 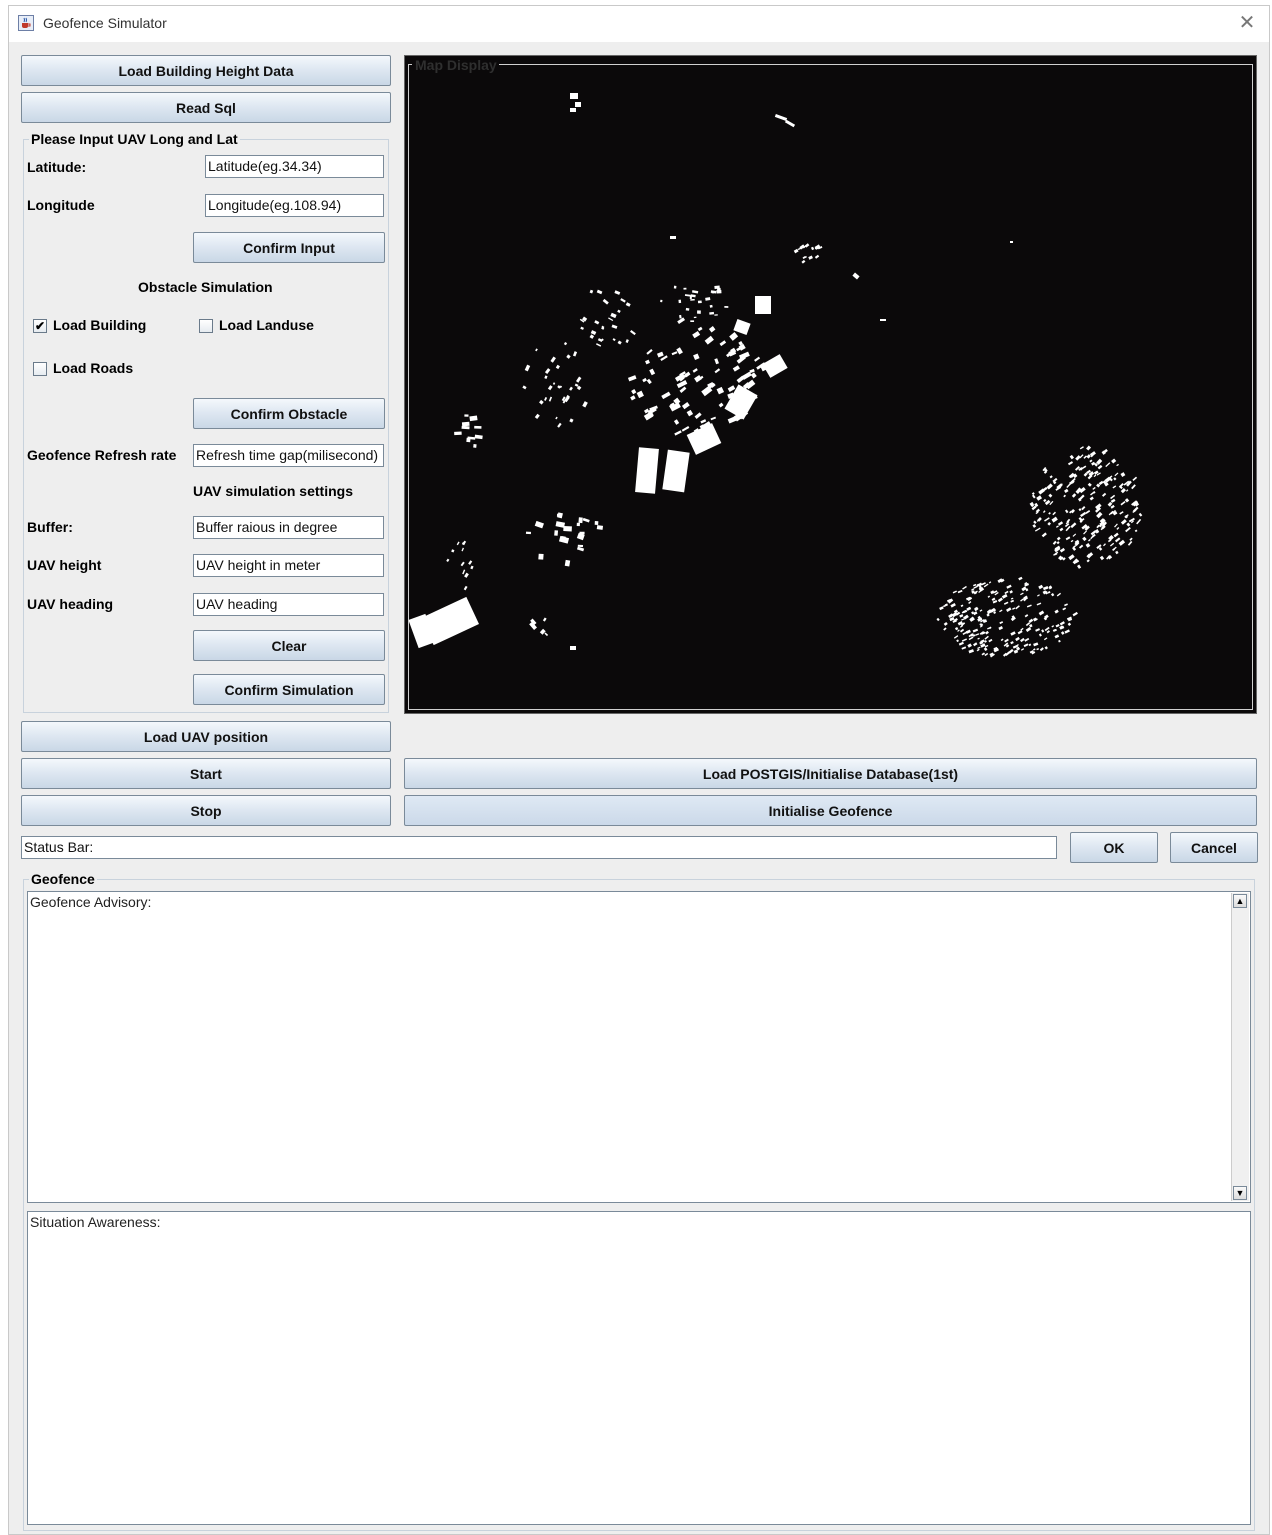 What do you see at coordinates (206, 70) in the screenshot?
I see `load-building-height-button: Load Building Height Data` at bounding box center [206, 70].